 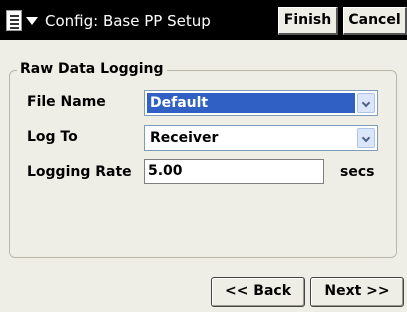 I want to click on title-bar: Config: Base PP Setup Finish Cancel, so click(x=203, y=20).